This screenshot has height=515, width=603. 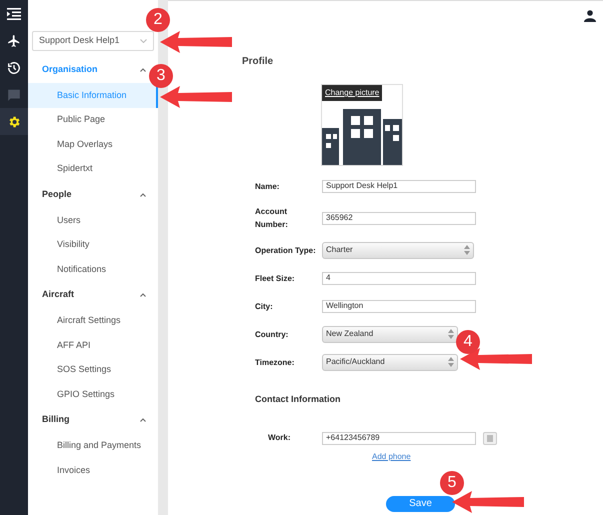 I want to click on input-field: Wellington, so click(x=399, y=306).